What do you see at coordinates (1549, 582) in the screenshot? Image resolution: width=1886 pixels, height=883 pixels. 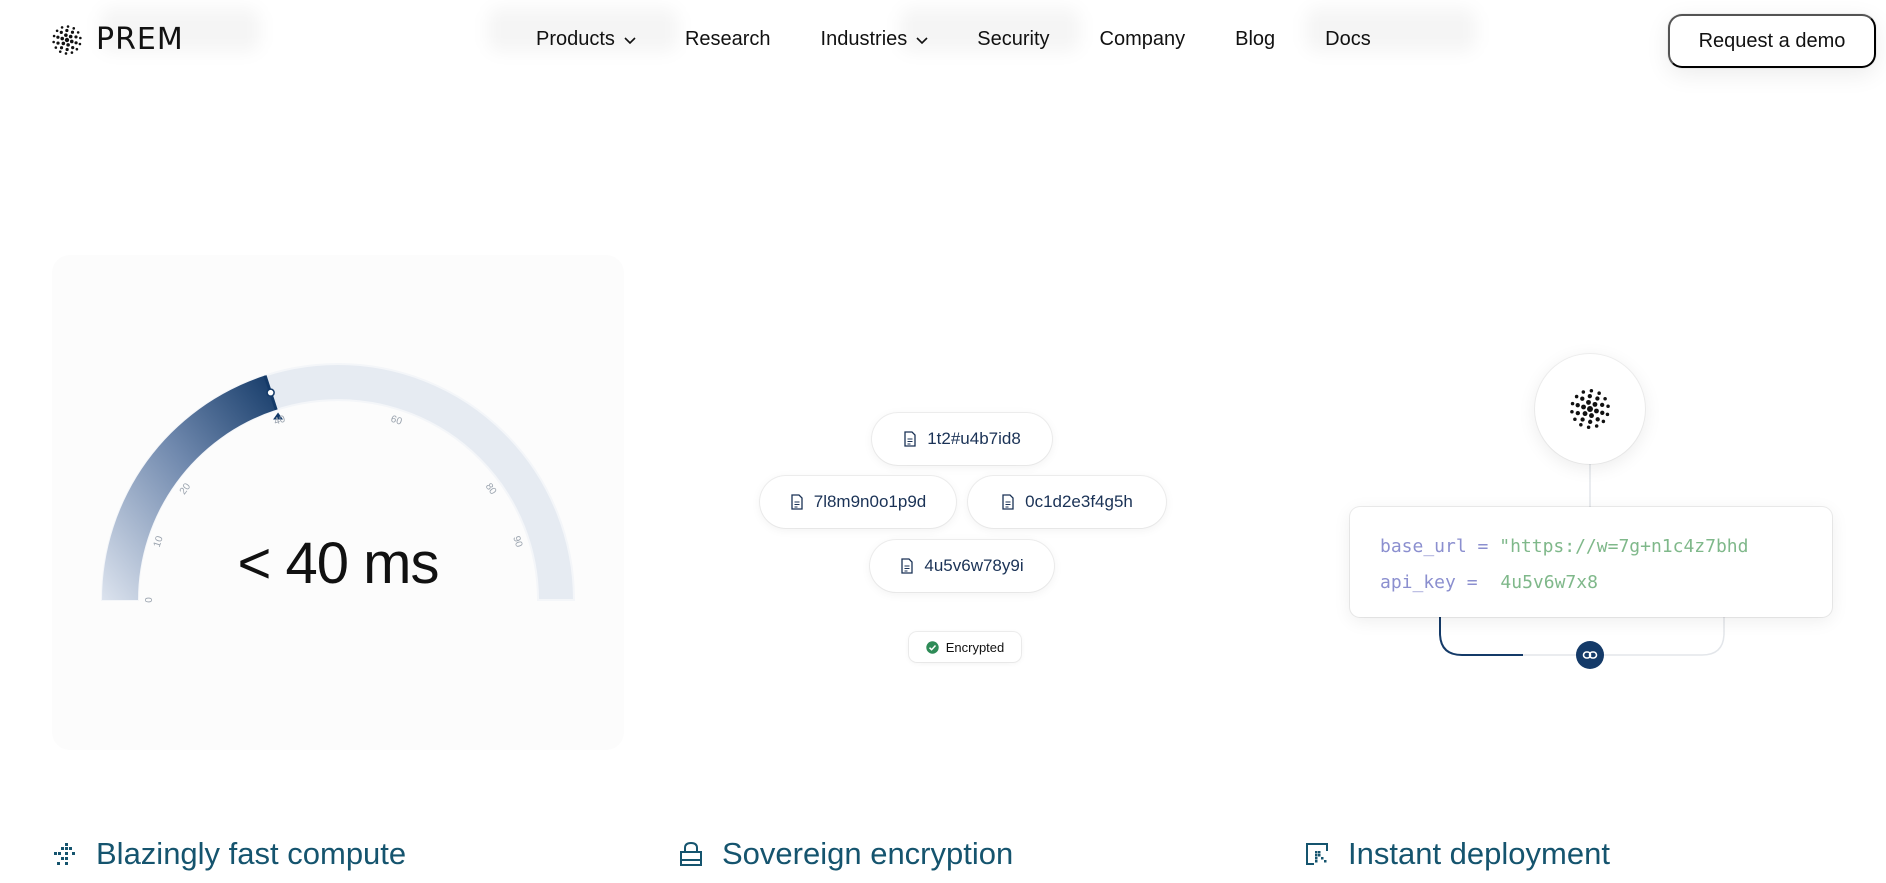 I see `code-value: 4u5v6w7x8` at bounding box center [1549, 582].